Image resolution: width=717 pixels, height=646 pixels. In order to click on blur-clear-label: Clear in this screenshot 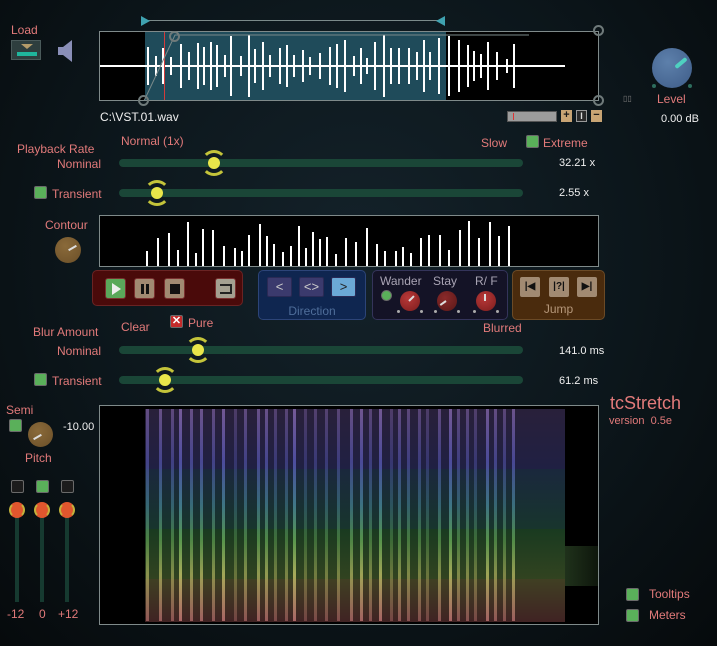, I will do `click(135, 327)`.